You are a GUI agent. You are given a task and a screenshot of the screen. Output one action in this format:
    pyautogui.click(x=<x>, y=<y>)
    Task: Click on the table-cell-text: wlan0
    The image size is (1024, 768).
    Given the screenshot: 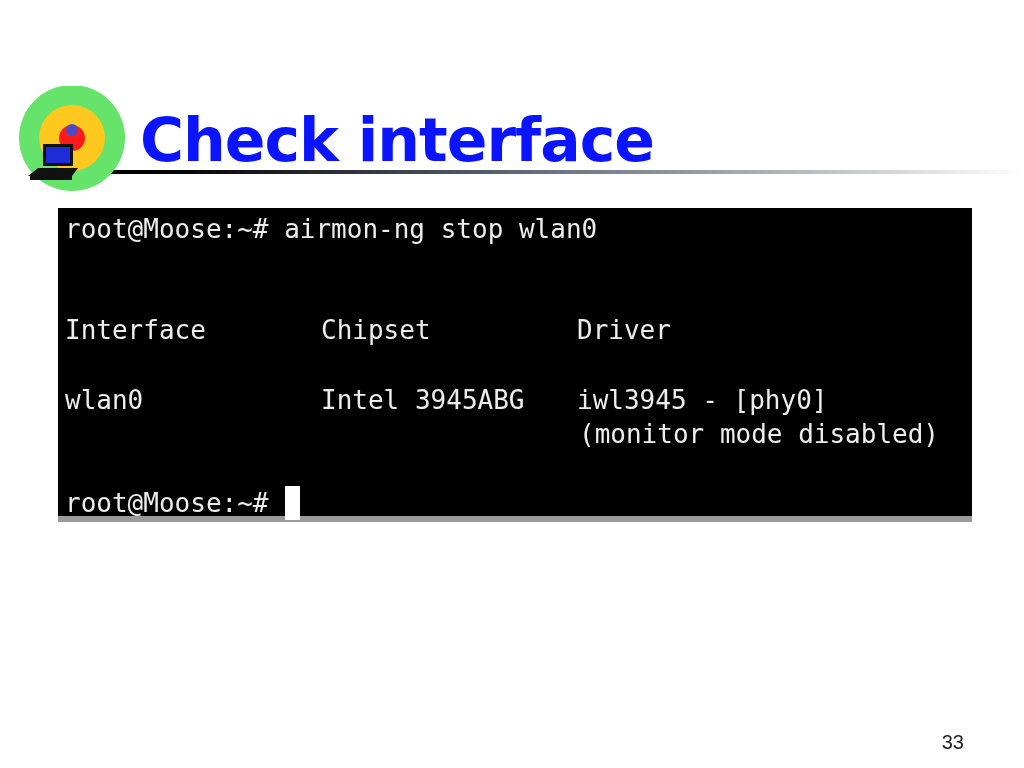 What is the action you would take?
    pyautogui.click(x=104, y=400)
    